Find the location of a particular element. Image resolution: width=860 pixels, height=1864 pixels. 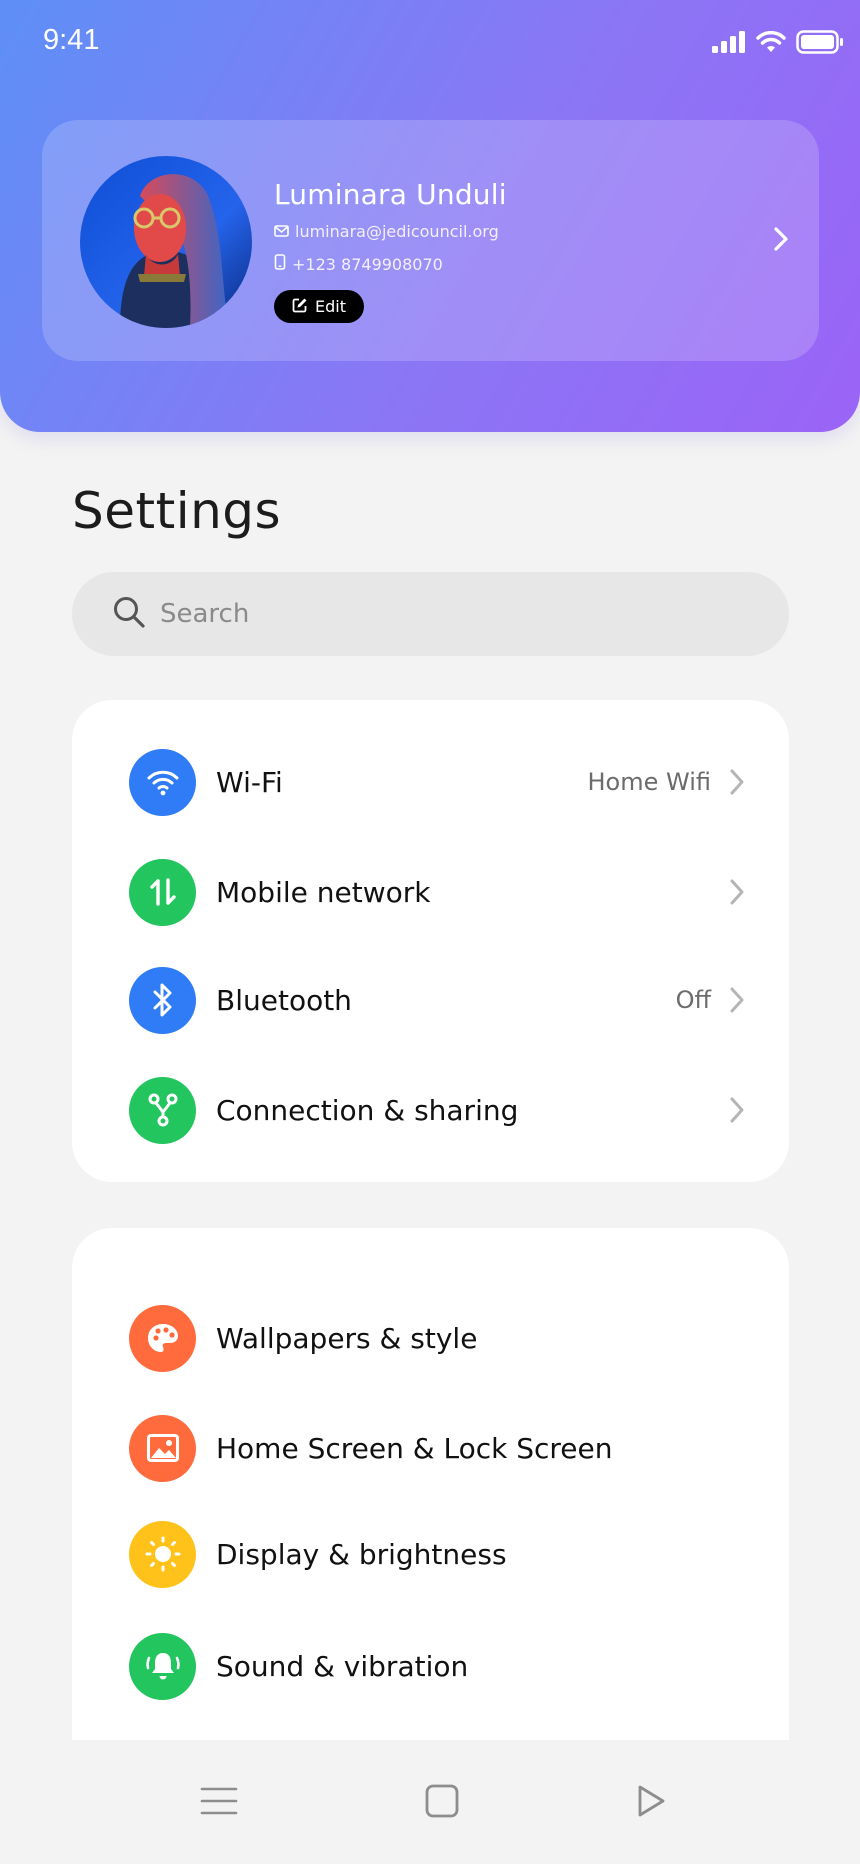

bluetooth-icon is located at coordinates (162, 1000).